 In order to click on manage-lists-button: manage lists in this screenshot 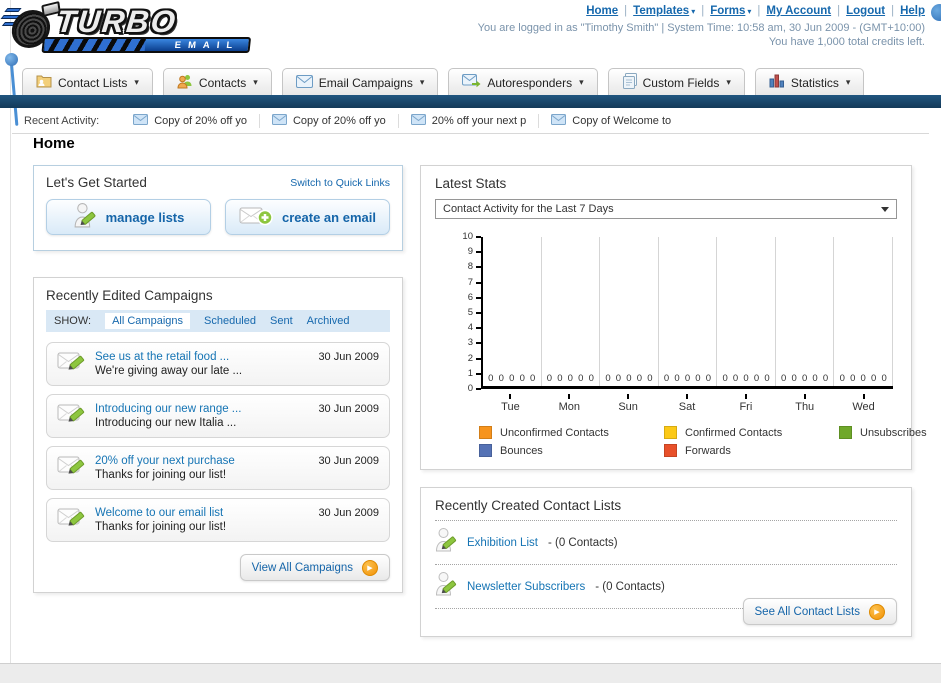, I will do `click(128, 217)`.